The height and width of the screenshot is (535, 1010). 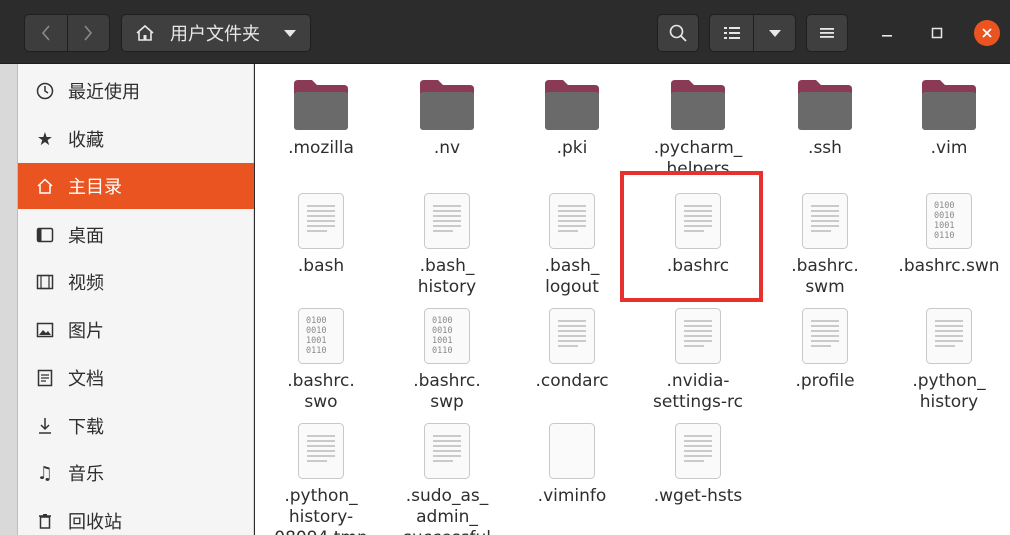 I want to click on file-item: .bash, so click(x=321, y=234).